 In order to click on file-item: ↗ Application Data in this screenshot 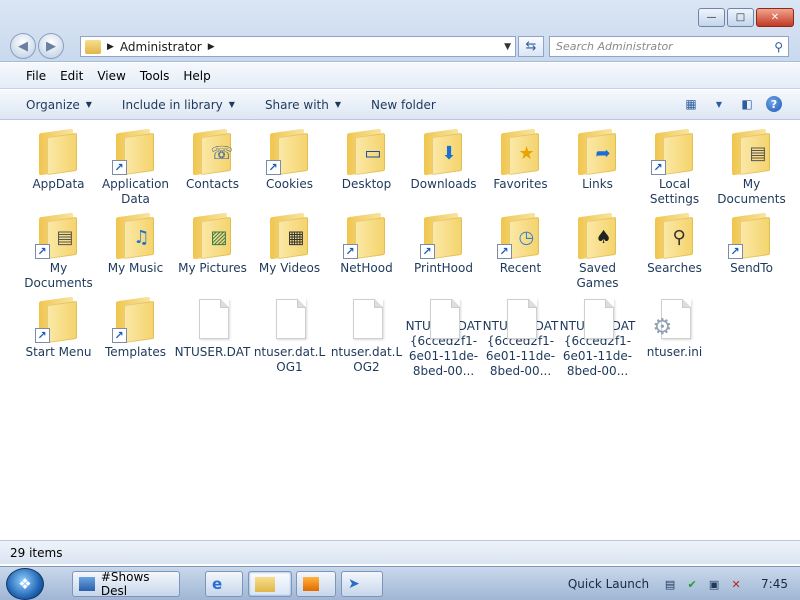, I will do `click(135, 169)`.